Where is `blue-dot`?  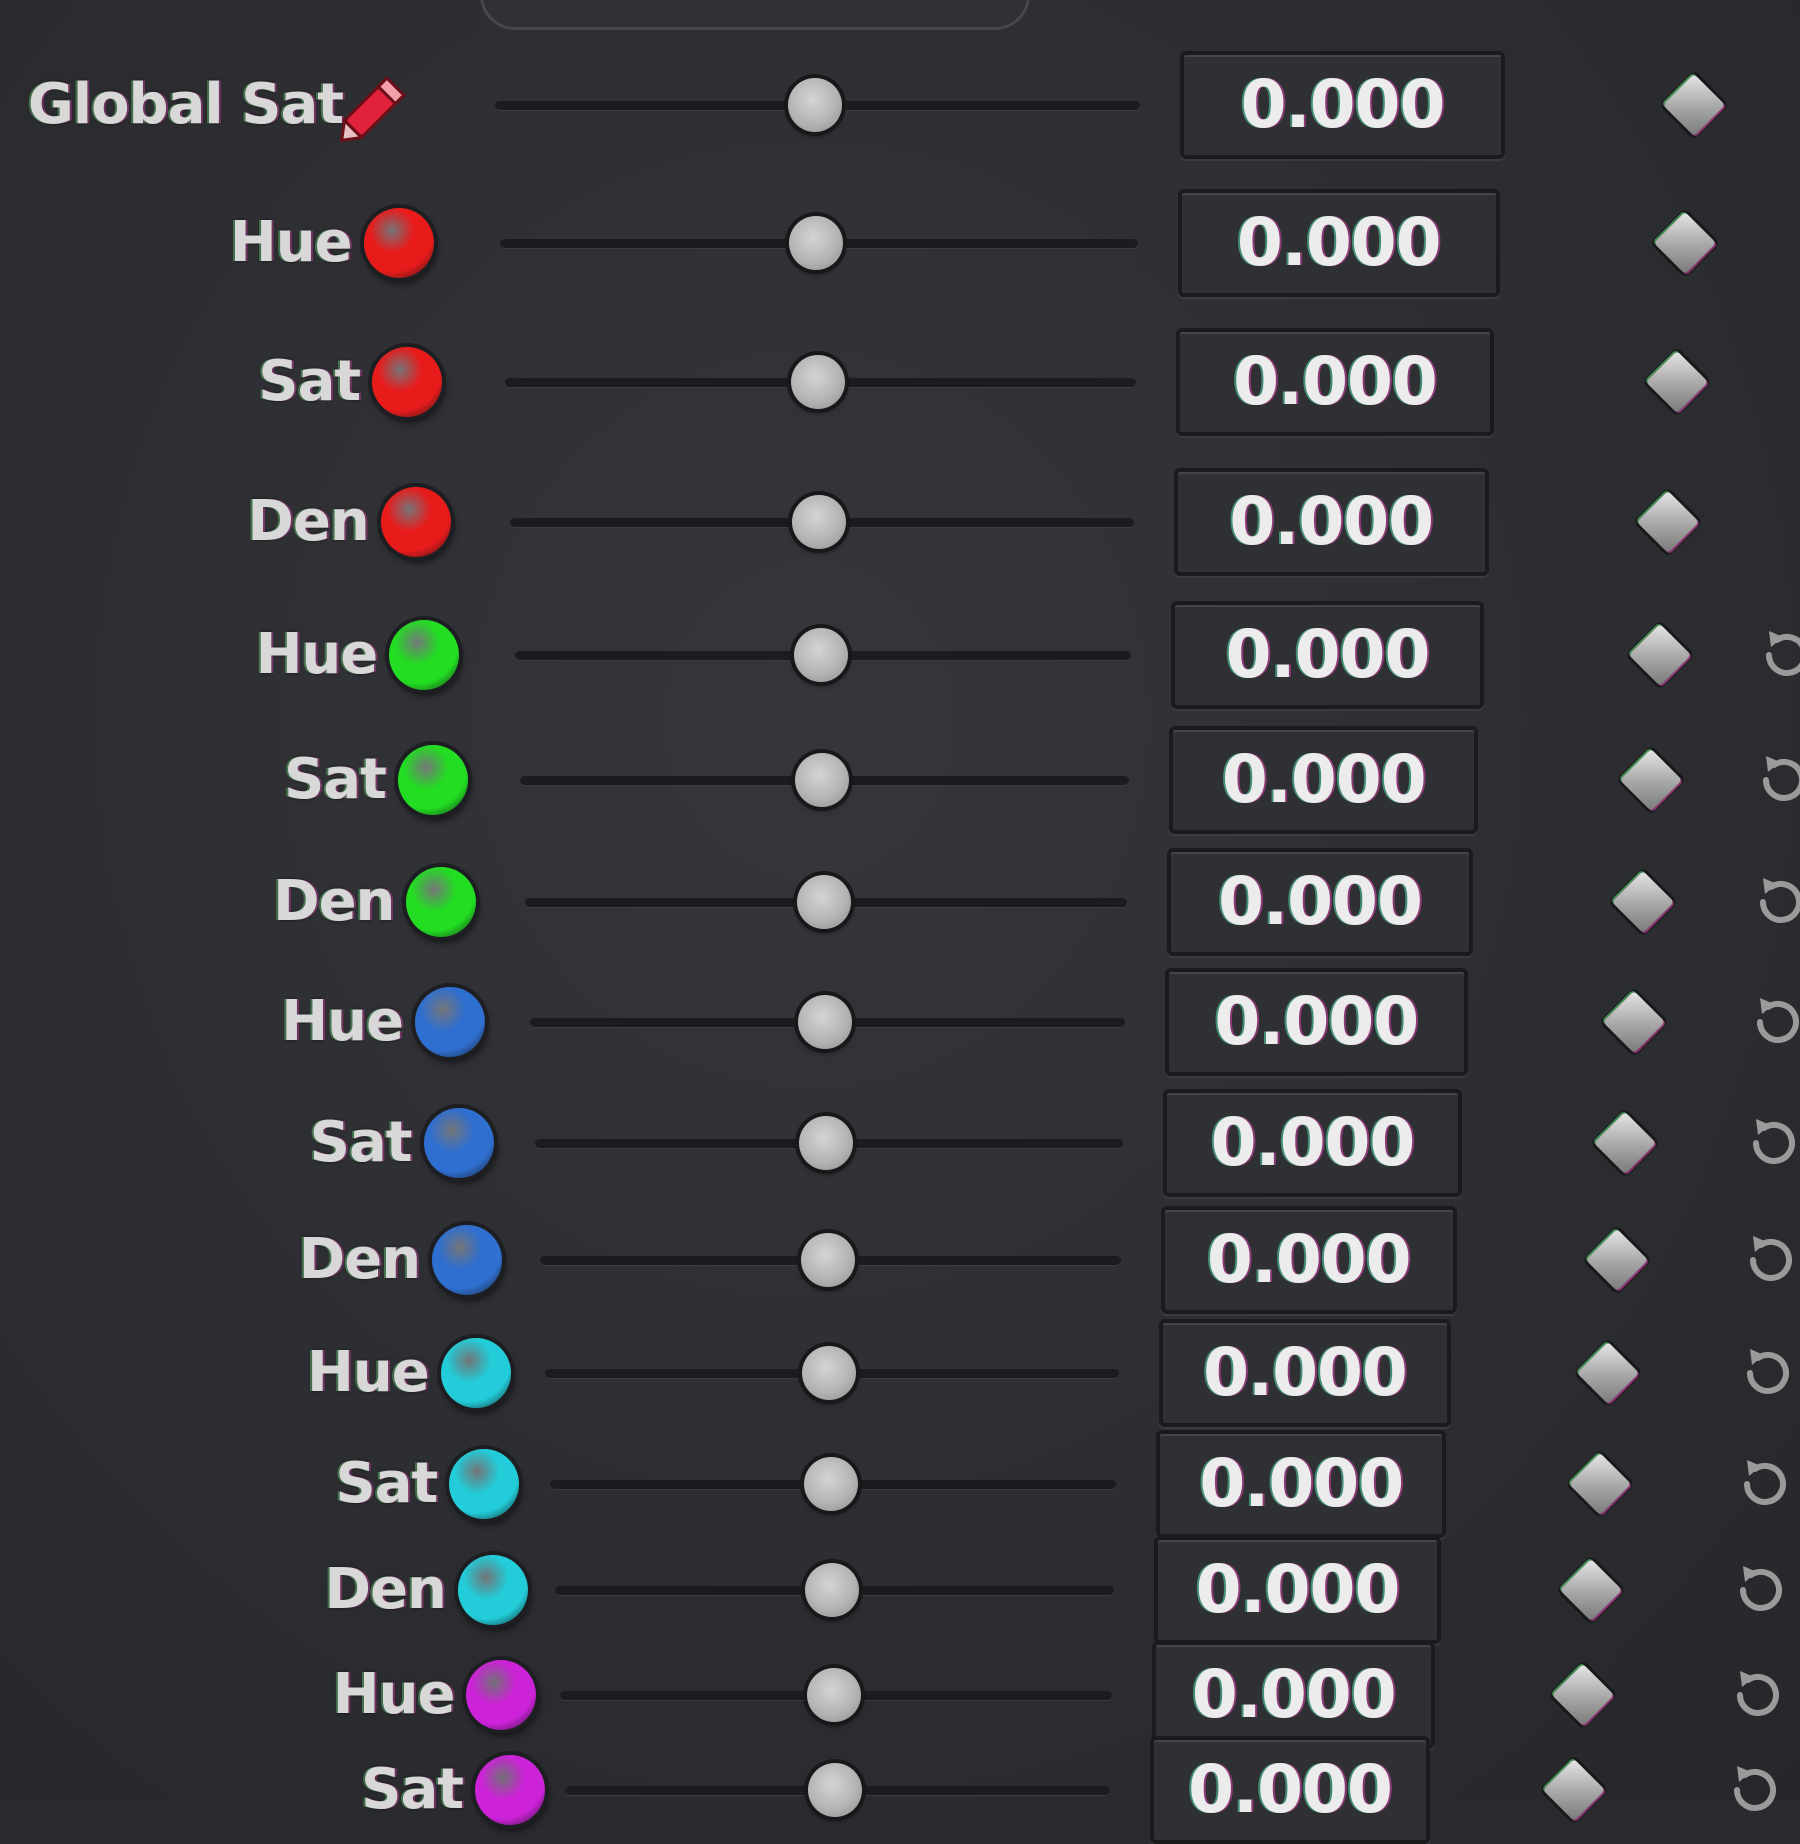 blue-dot is located at coordinates (459, 1143).